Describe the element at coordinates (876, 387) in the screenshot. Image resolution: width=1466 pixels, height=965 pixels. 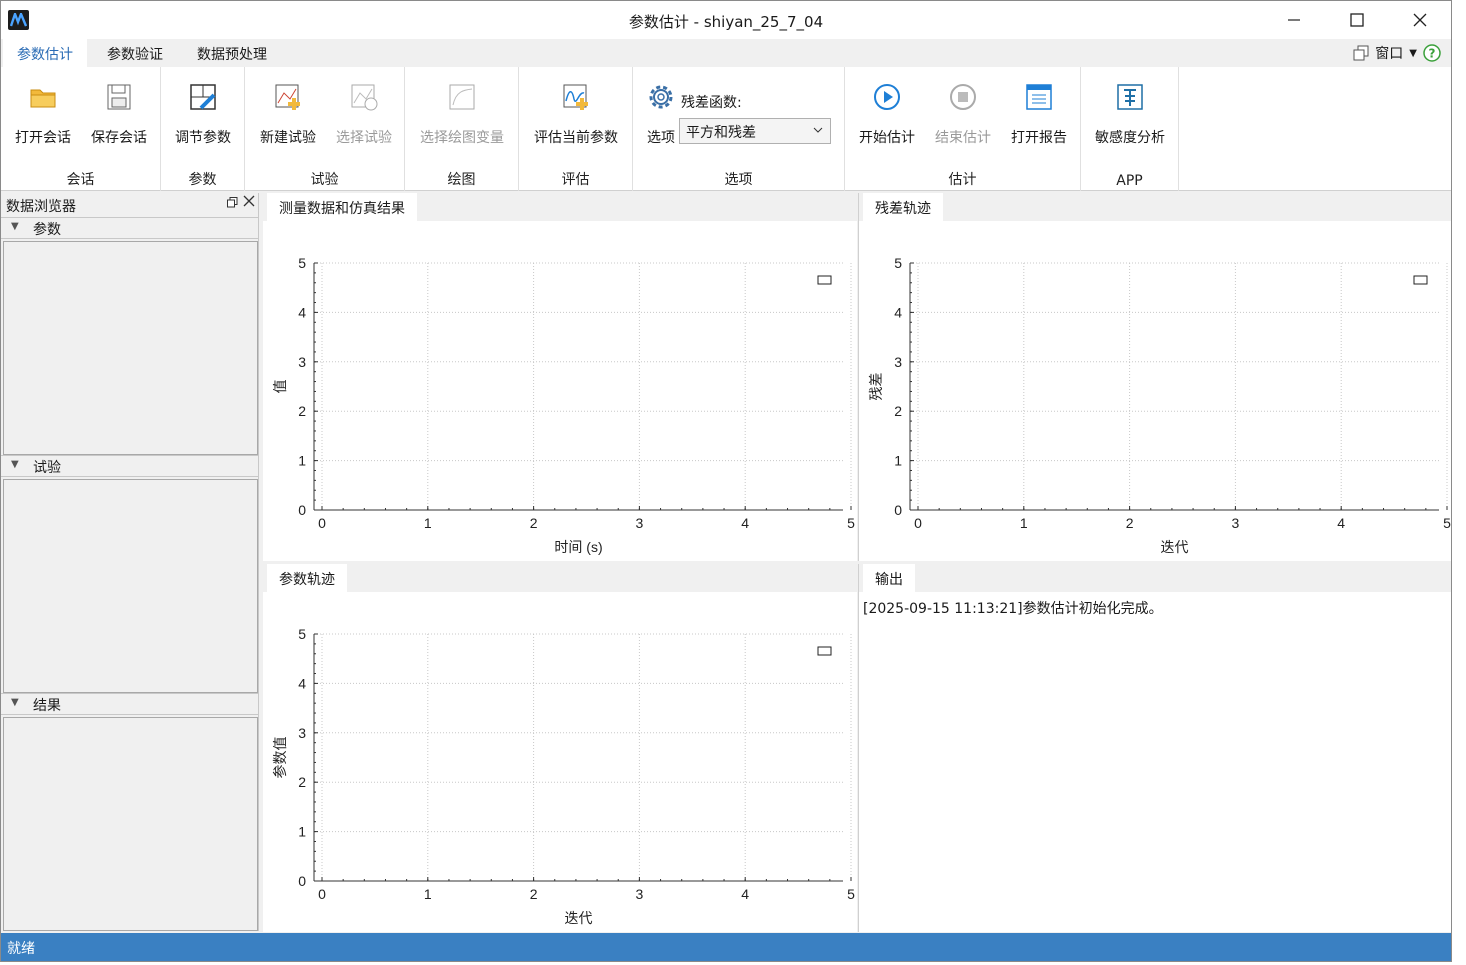
I see `y-axis-label: 残差` at that location.